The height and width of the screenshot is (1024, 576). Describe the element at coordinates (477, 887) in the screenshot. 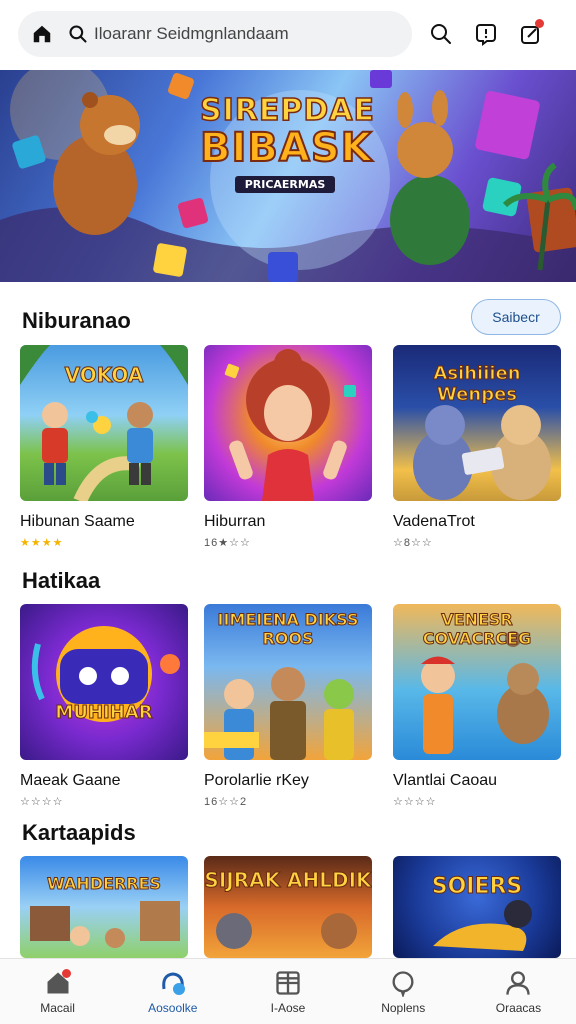

I see `game-thumbnail-title: SOIERS` at that location.